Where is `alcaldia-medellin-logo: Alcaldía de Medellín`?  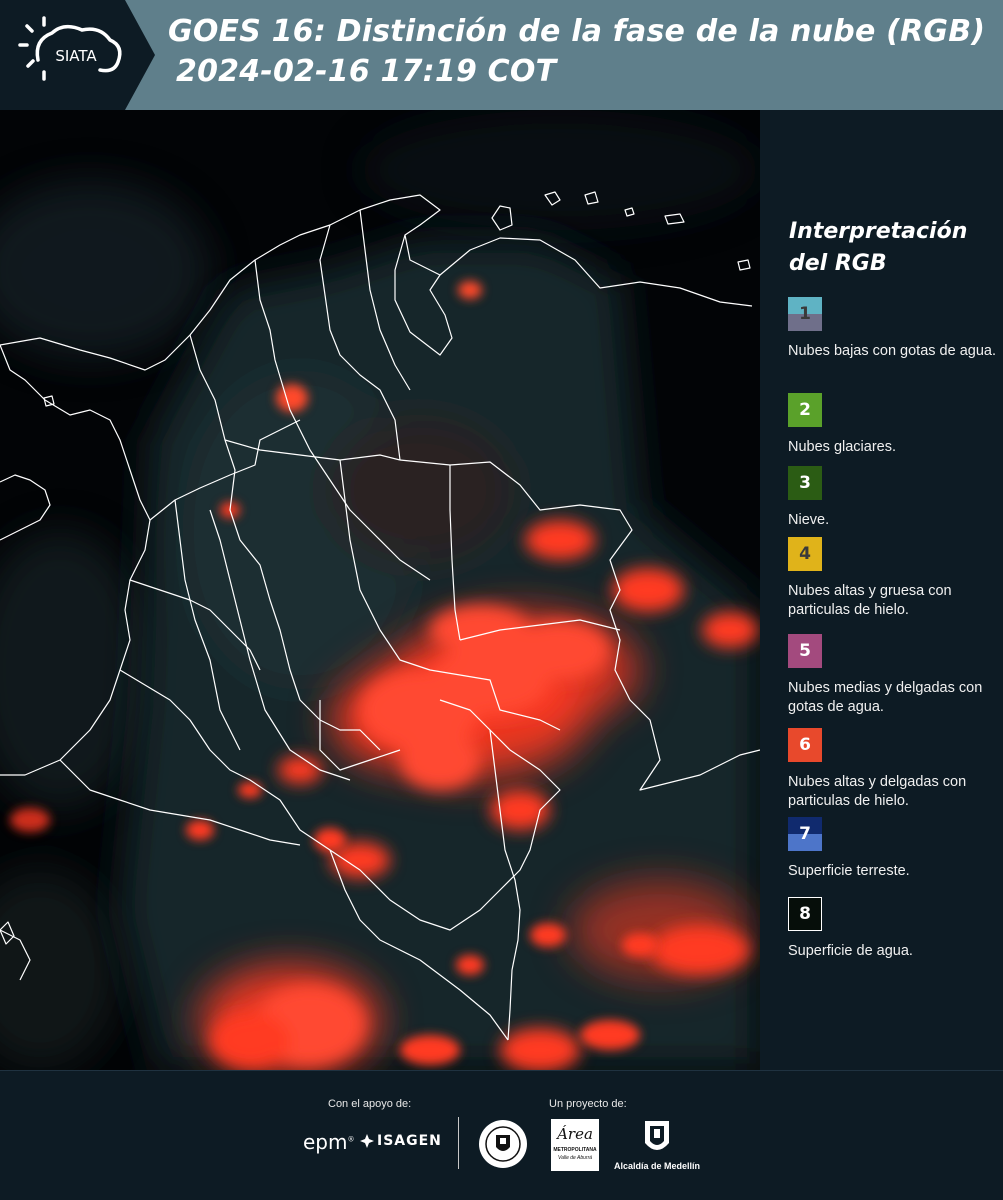
alcaldia-medellin-logo: Alcaldía de Medellín is located at coordinates (657, 1146).